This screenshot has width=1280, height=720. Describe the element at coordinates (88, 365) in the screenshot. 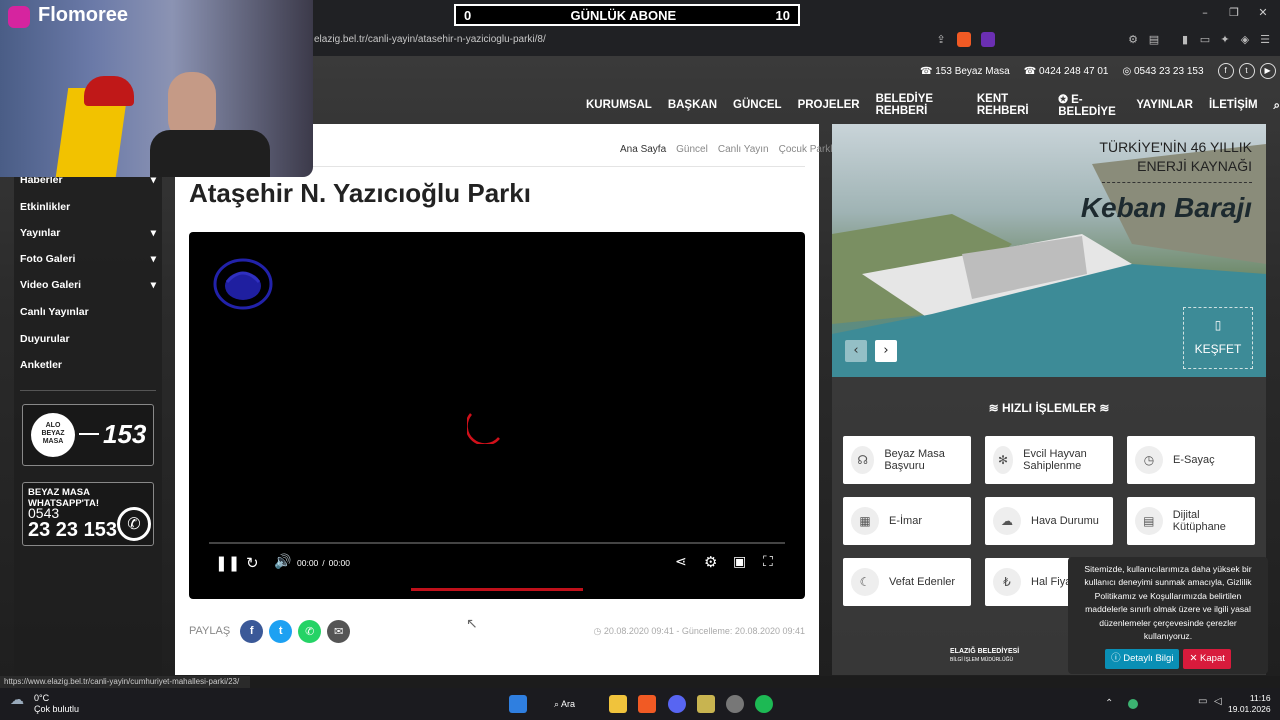

I see `sidebar-item-anketler: Anketler` at that location.